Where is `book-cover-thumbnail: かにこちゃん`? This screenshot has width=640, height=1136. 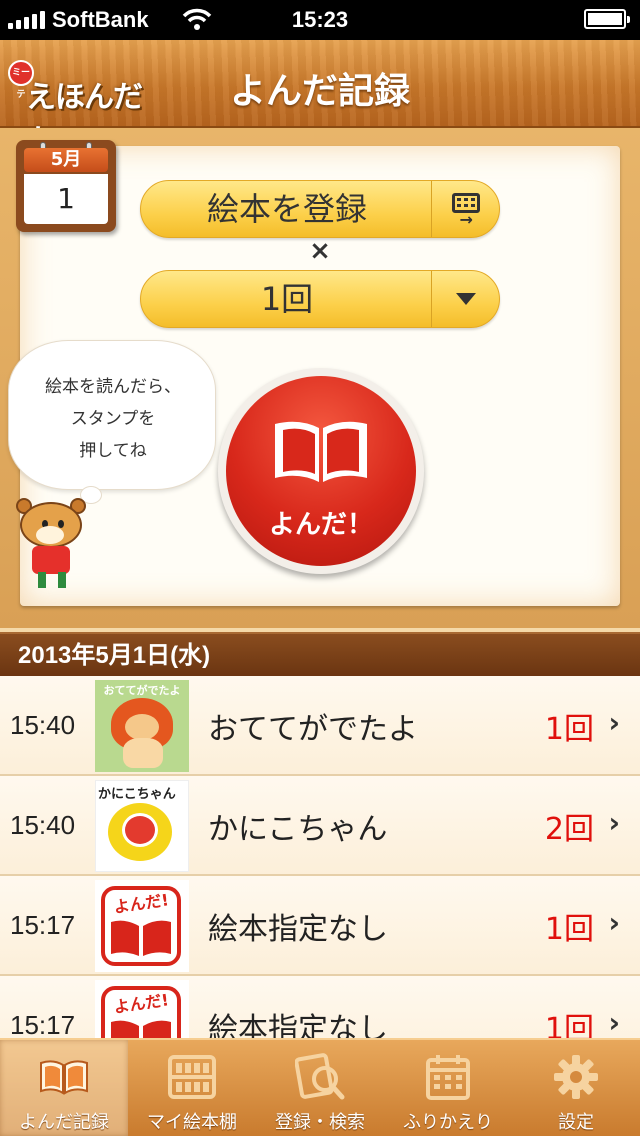
book-cover-thumbnail: かにこちゃん is located at coordinates (142, 826).